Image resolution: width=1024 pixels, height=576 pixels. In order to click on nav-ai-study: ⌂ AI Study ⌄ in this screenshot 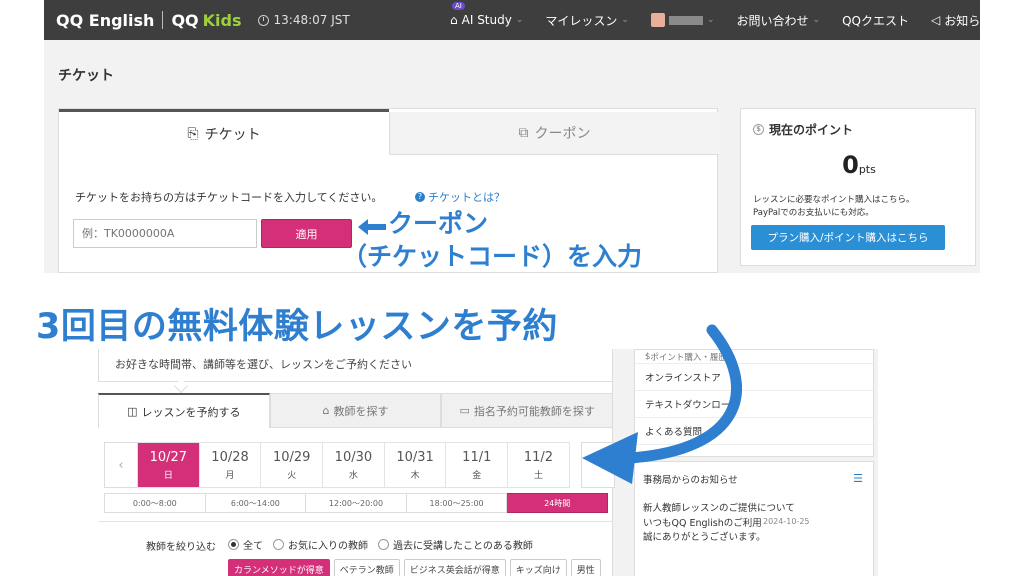, I will do `click(486, 20)`.